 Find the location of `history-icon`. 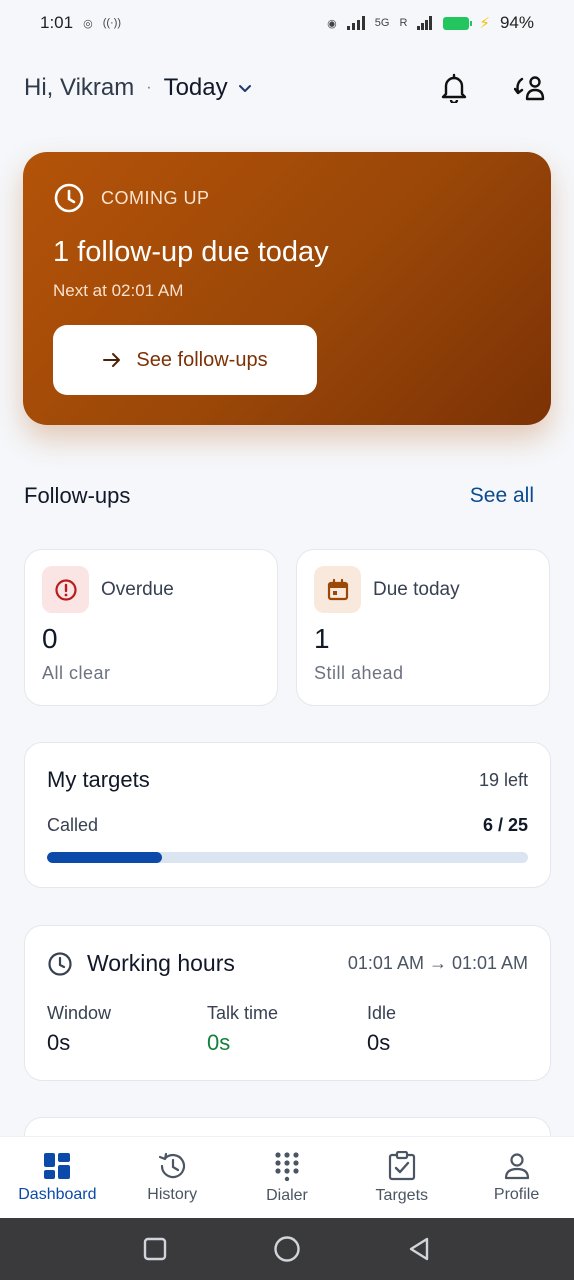

history-icon is located at coordinates (172, 1165).